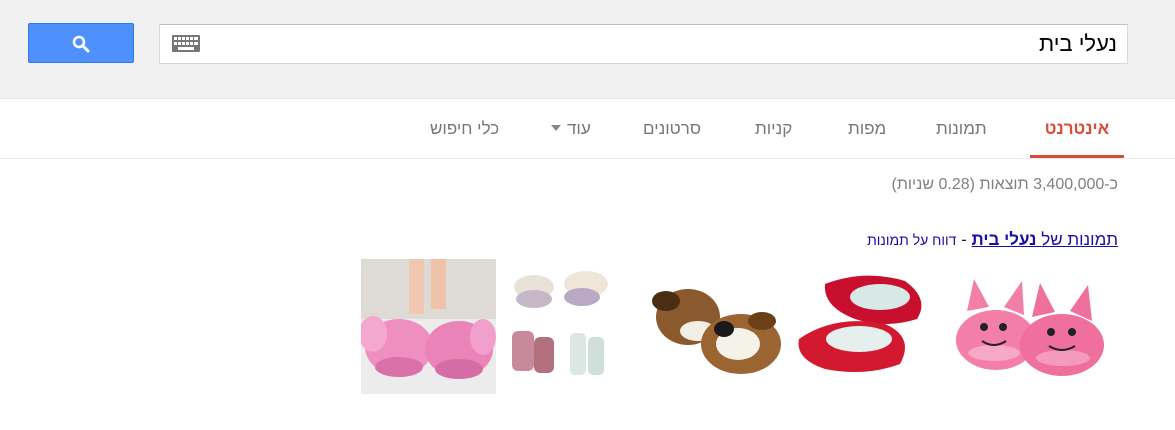 Image resolution: width=1175 pixels, height=430 pixels. Describe the element at coordinates (911, 240) in the screenshot. I see `report-images-link: דווח על תמונות` at that location.